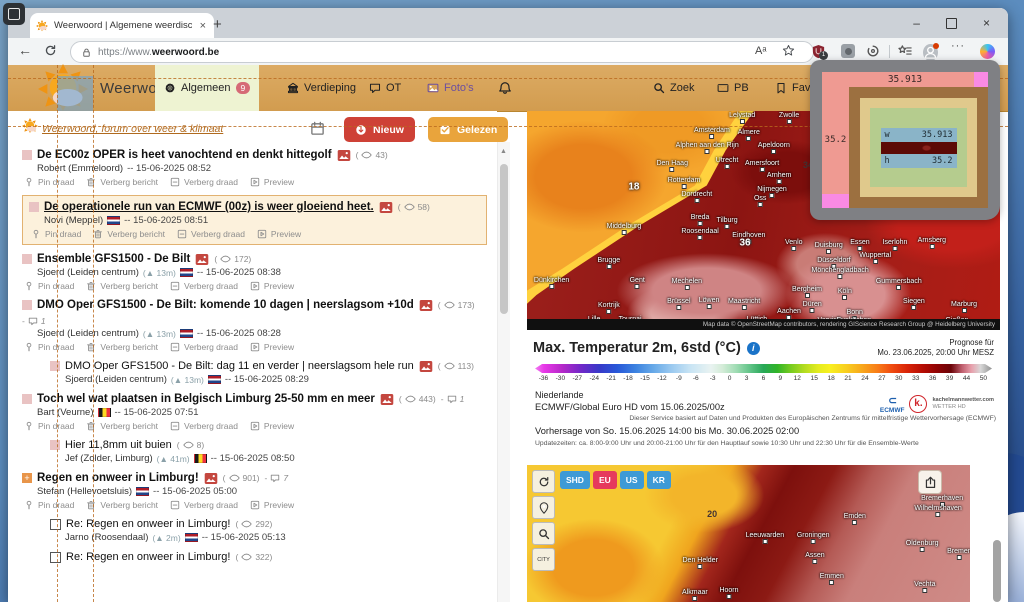 The height and width of the screenshot is (602, 1024). Describe the element at coordinates (505, 88) in the screenshot. I see `bell-icon` at that location.